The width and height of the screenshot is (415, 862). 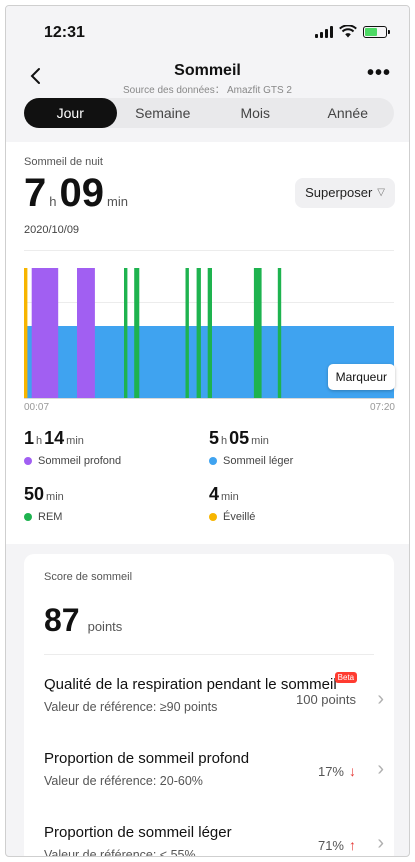 I want to click on divider, so click(x=209, y=654).